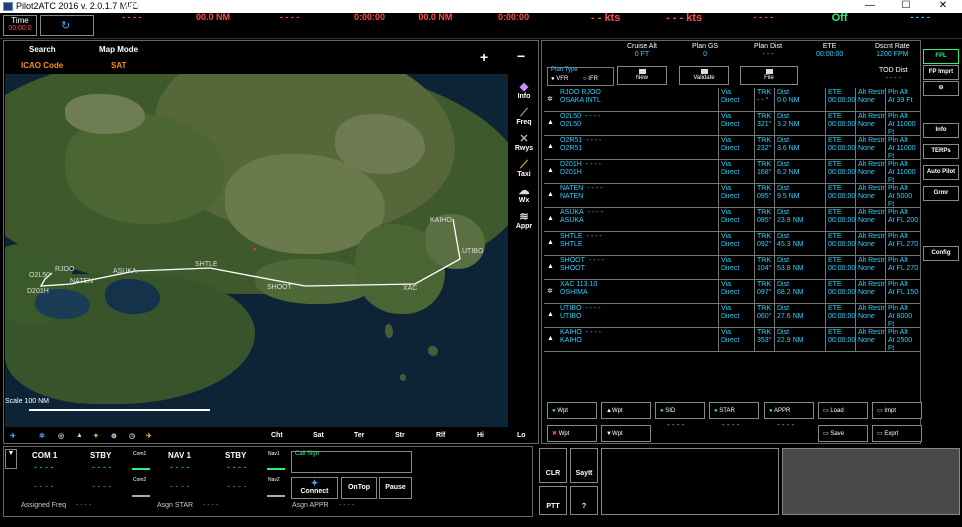  What do you see at coordinates (904, 197) in the screenshot?
I see `waypoint-pln: Pln Alt At 5000 Ft` at bounding box center [904, 197].